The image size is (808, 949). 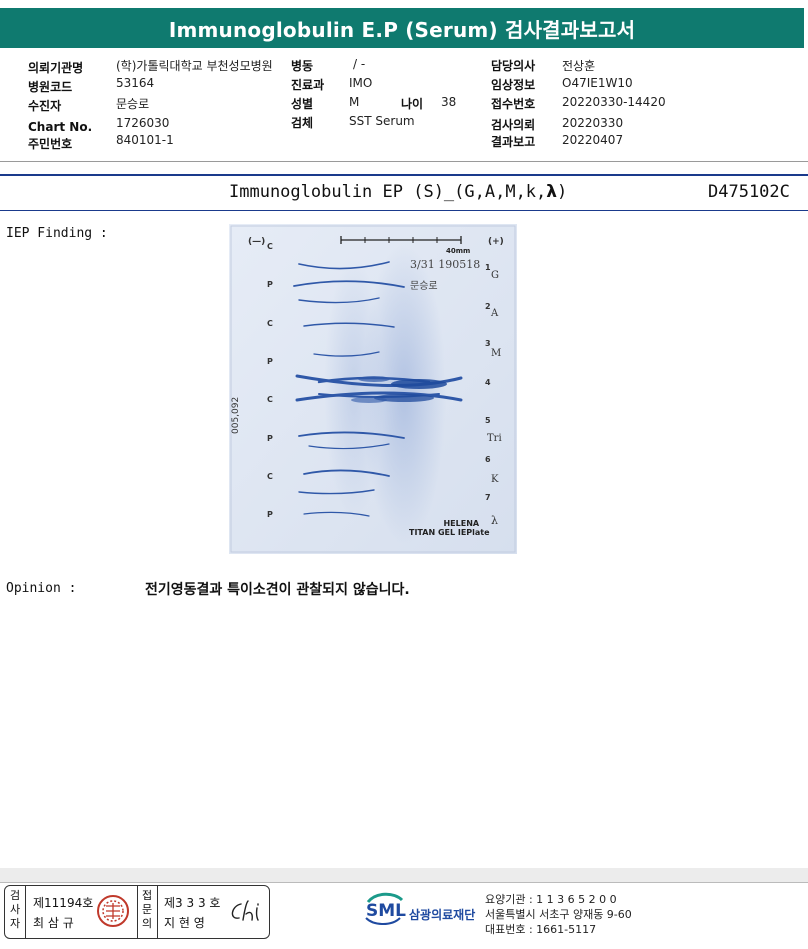 What do you see at coordinates (442, 915) in the screenshot?
I see `org-name: 삼광의료재단` at bounding box center [442, 915].